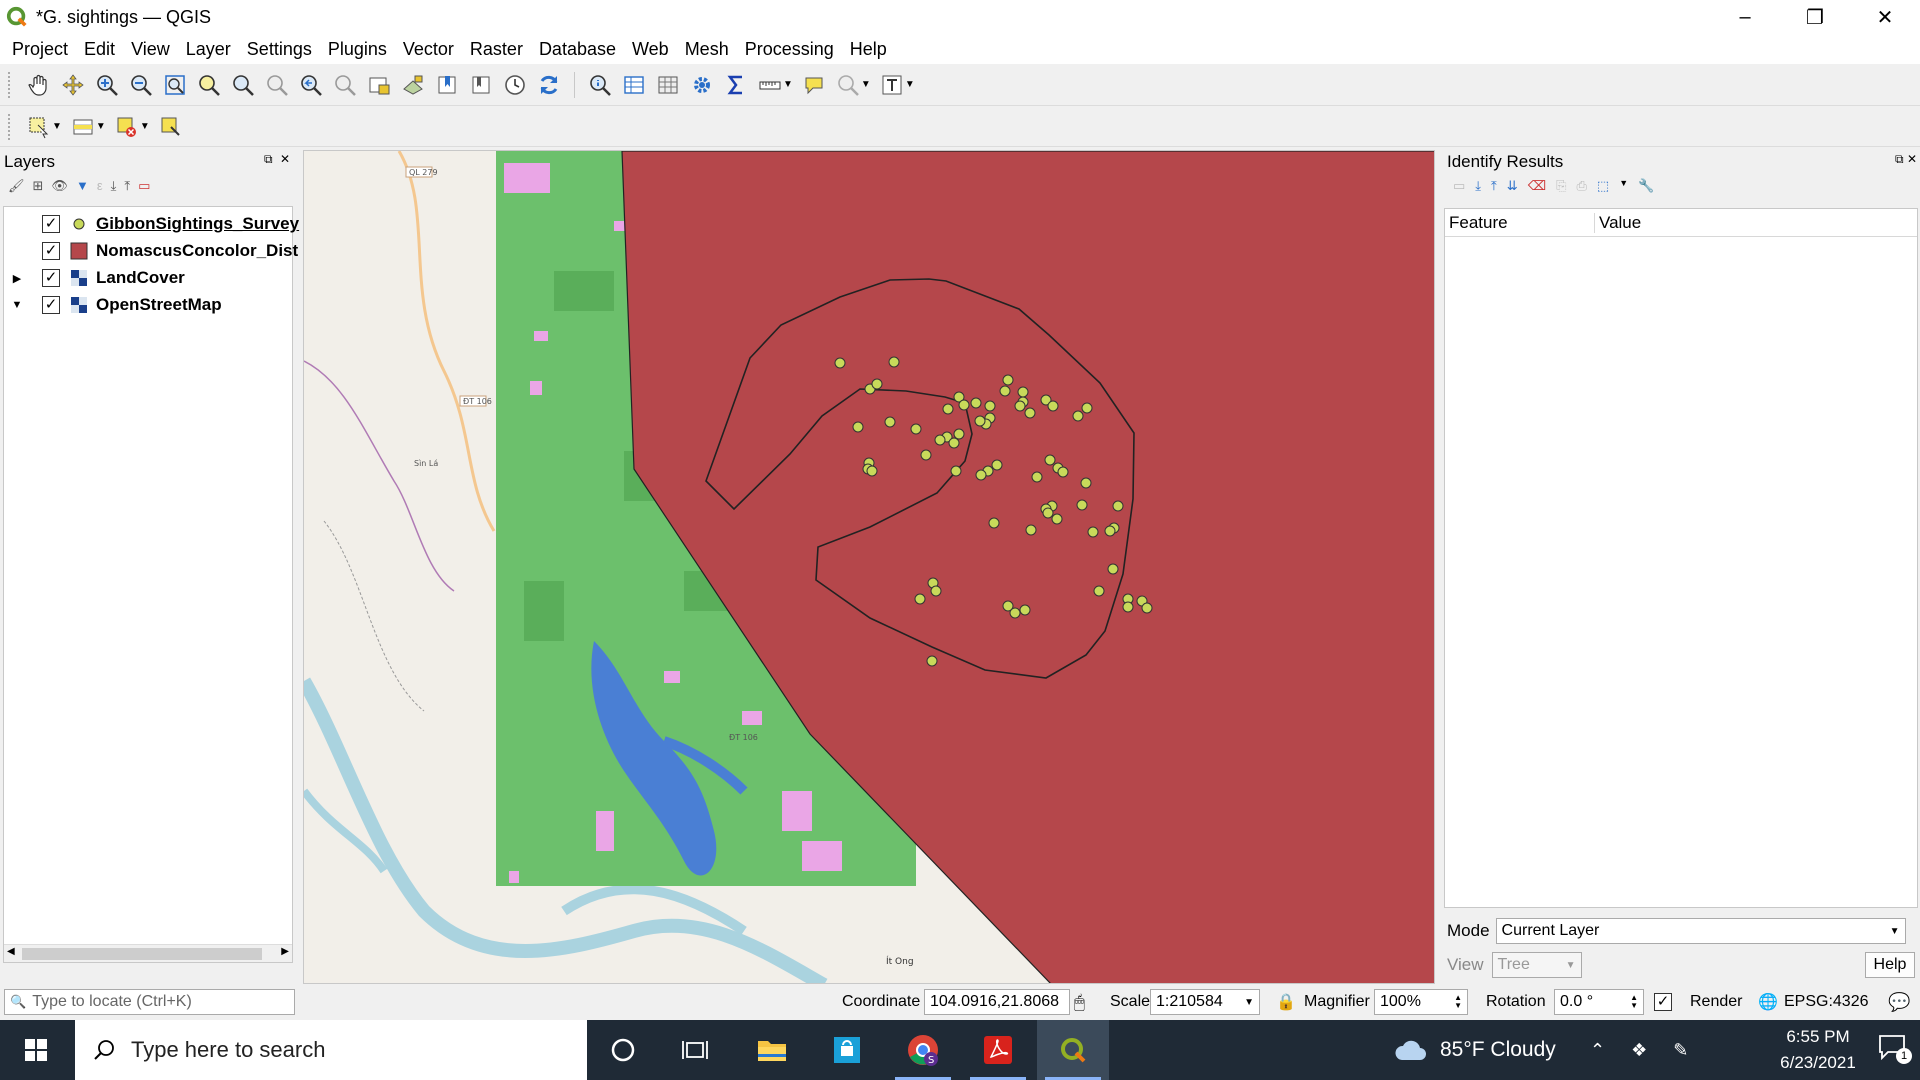 Image resolution: width=1920 pixels, height=1080 pixels. What do you see at coordinates (1079, 1002) in the screenshot?
I see `mouse-coordinates-icon: 🖱` at bounding box center [1079, 1002].